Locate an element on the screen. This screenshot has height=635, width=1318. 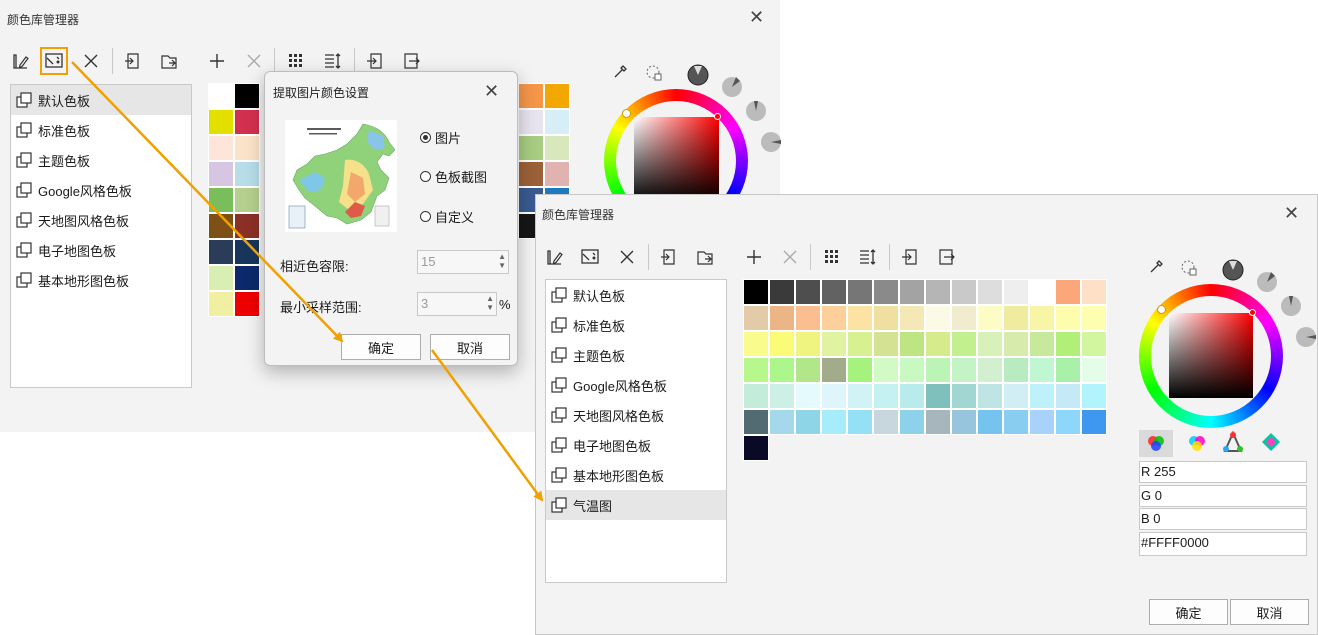
palette-list-item: 天地图风格色板 is located at coordinates (101, 220).